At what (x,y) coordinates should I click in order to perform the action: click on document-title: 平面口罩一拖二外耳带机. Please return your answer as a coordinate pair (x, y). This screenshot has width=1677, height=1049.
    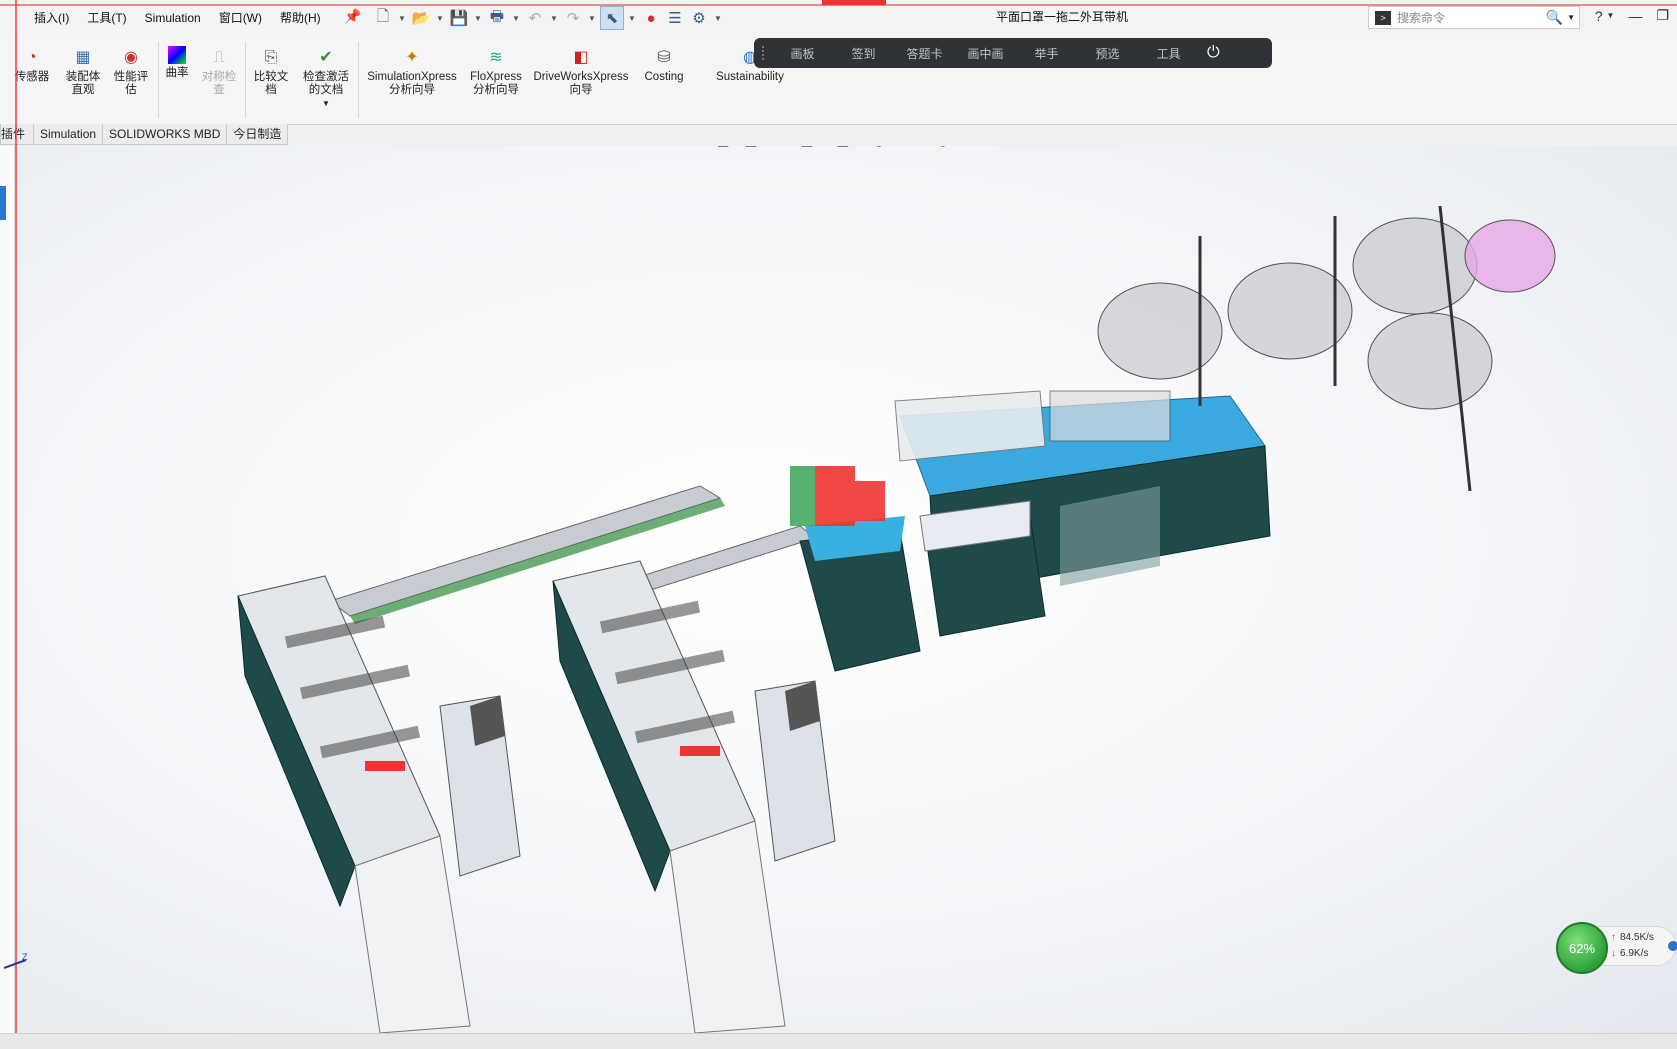
    Looking at the image, I should click on (1062, 17).